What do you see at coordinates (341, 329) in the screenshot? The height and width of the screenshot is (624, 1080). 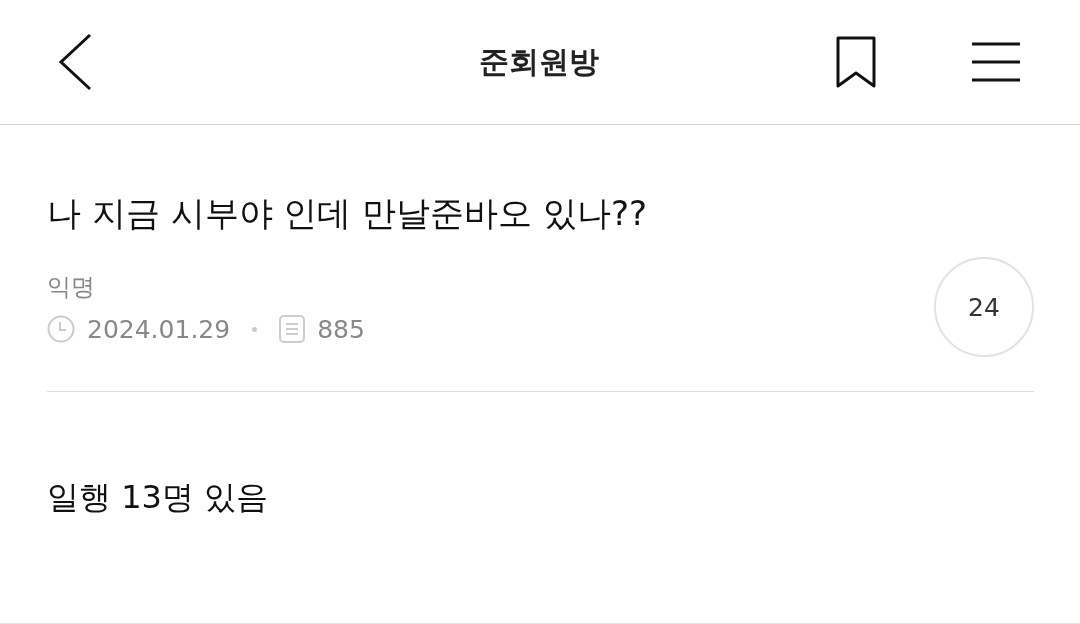 I see `view-count: 885` at bounding box center [341, 329].